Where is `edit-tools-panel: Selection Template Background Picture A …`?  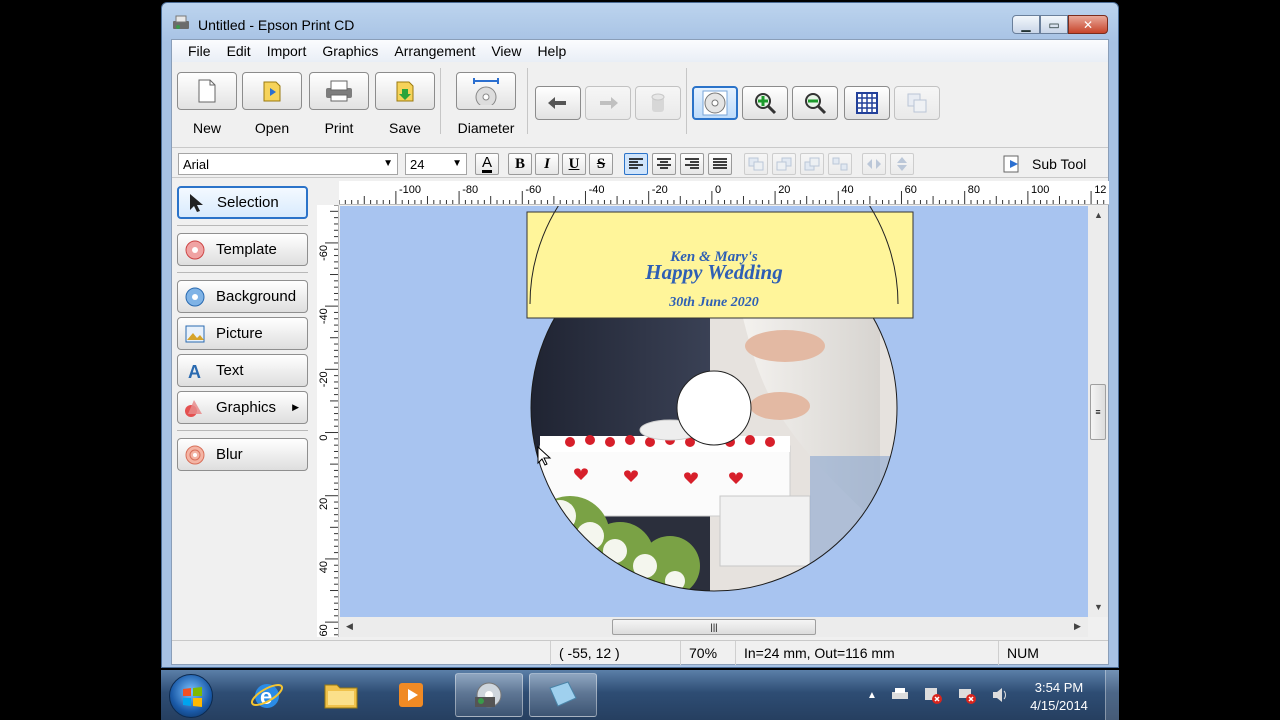 edit-tools-panel: Selection Template Background Picture A … is located at coordinates (244, 410).